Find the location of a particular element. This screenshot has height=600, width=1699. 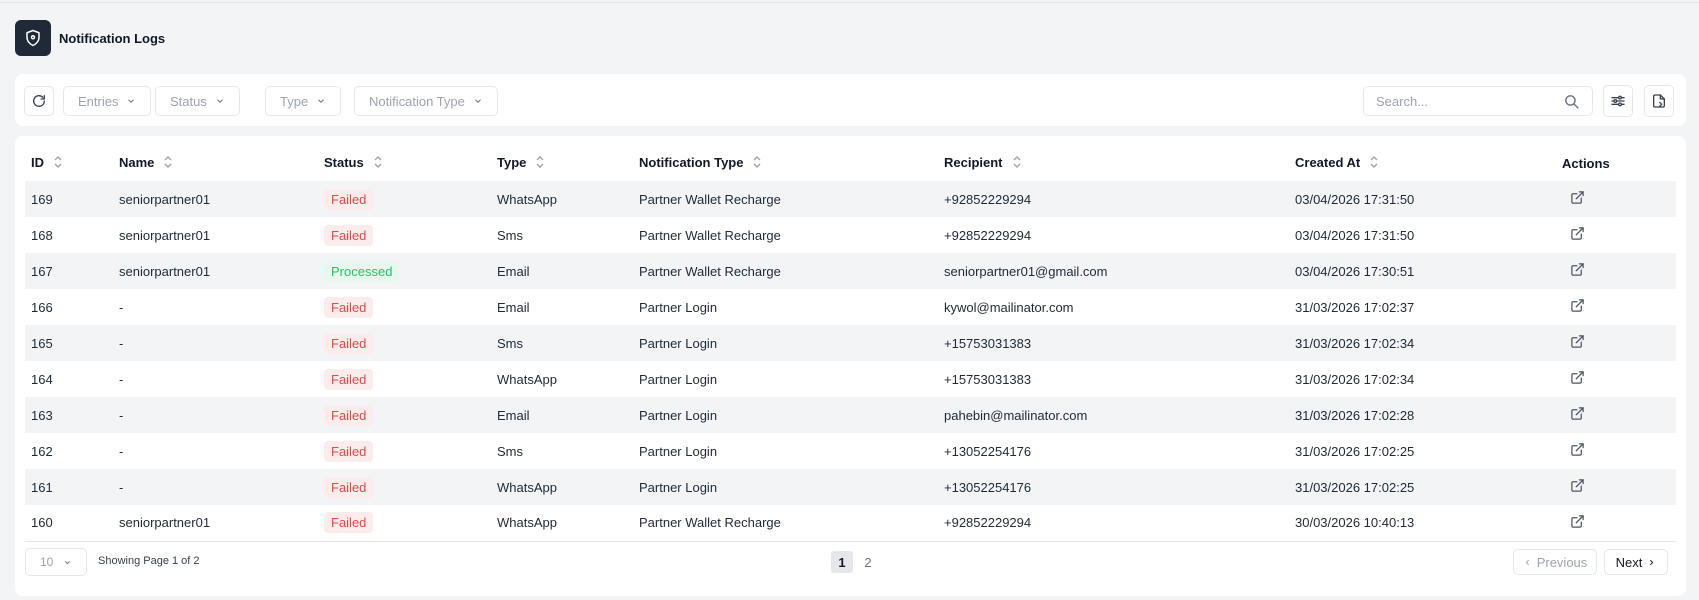

toolbar: Entries Status Type Notification Type is located at coordinates (850, 100).